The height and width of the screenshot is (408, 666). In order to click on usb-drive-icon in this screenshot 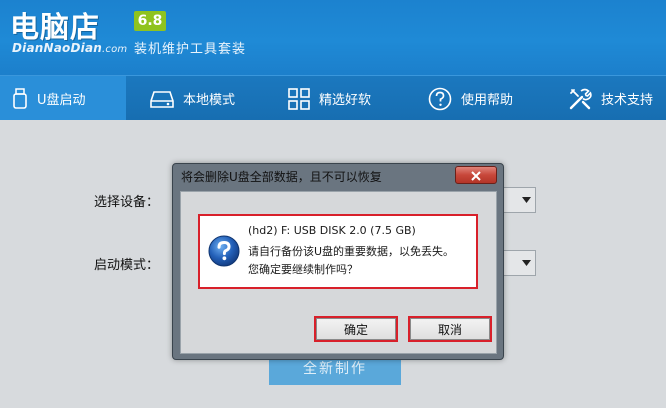, I will do `click(20, 98)`.